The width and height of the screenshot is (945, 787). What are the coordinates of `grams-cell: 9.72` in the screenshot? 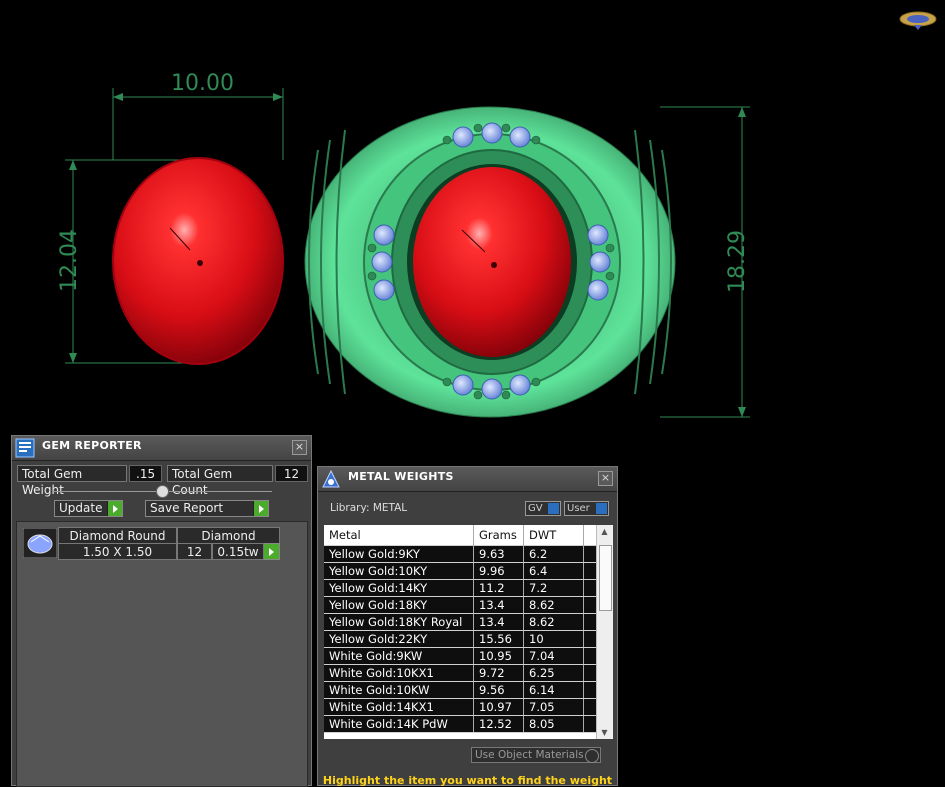 It's located at (499, 673).